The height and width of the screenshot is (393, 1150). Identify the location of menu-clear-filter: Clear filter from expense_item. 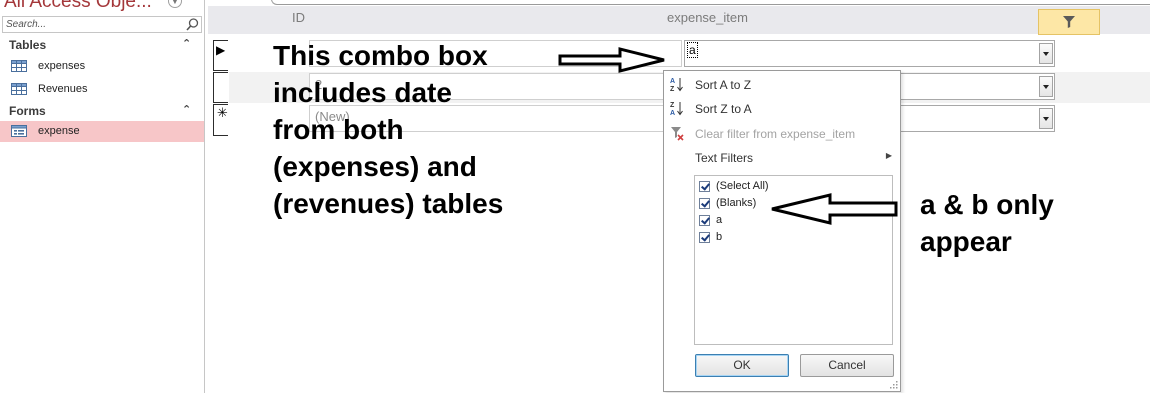
(782, 133).